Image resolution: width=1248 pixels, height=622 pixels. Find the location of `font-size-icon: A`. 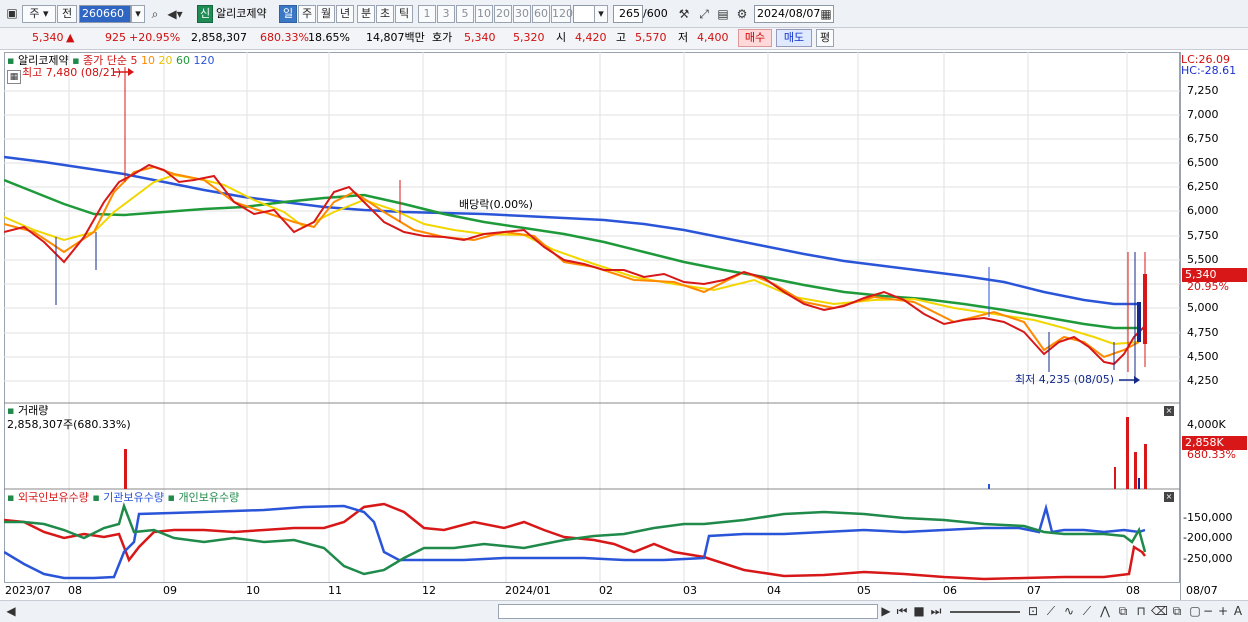

font-size-icon: A is located at coordinates (1238, 611).